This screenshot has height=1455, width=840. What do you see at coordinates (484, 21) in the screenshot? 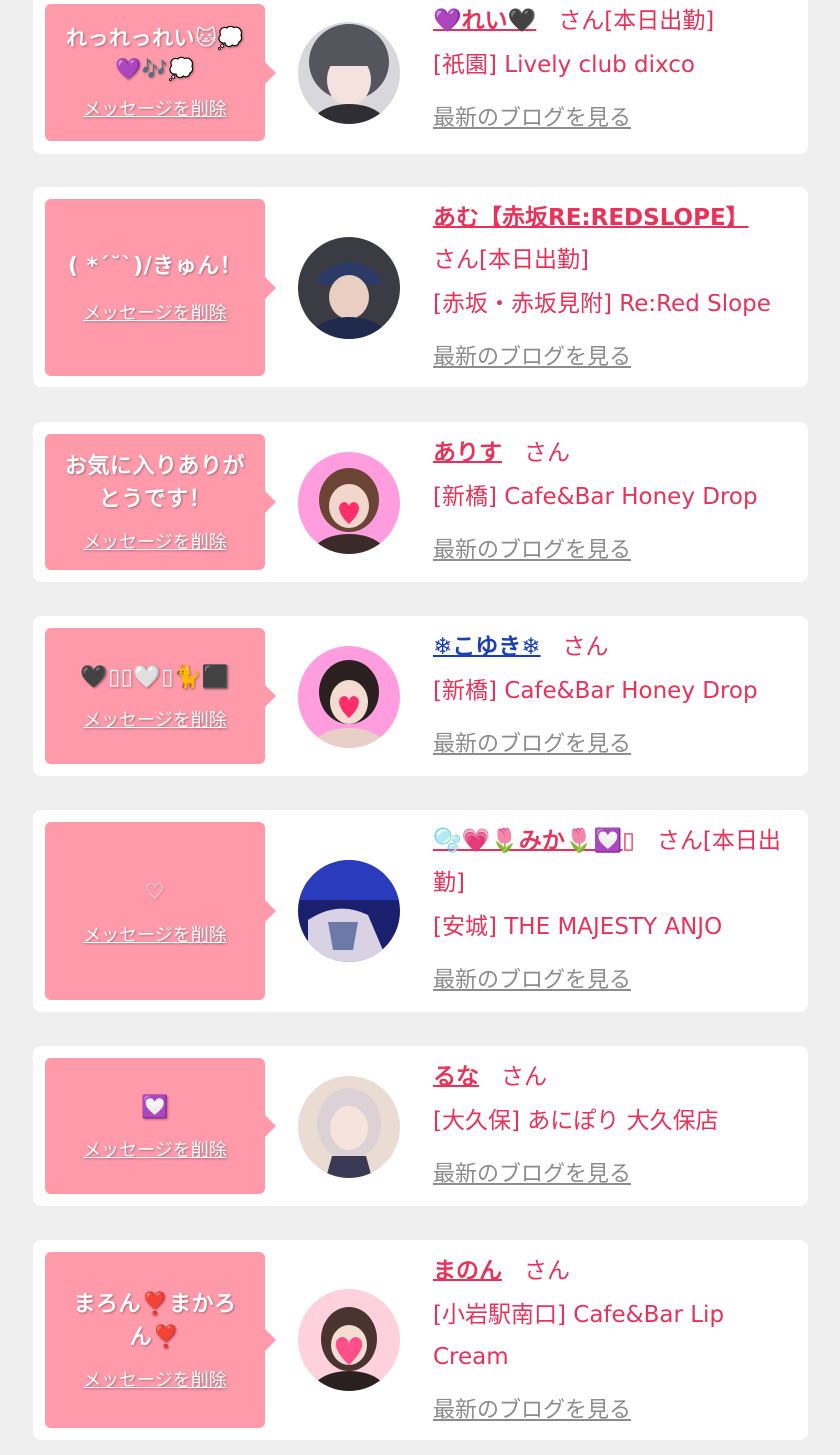
I see `cast-name-link: 💜れい🖤` at bounding box center [484, 21].